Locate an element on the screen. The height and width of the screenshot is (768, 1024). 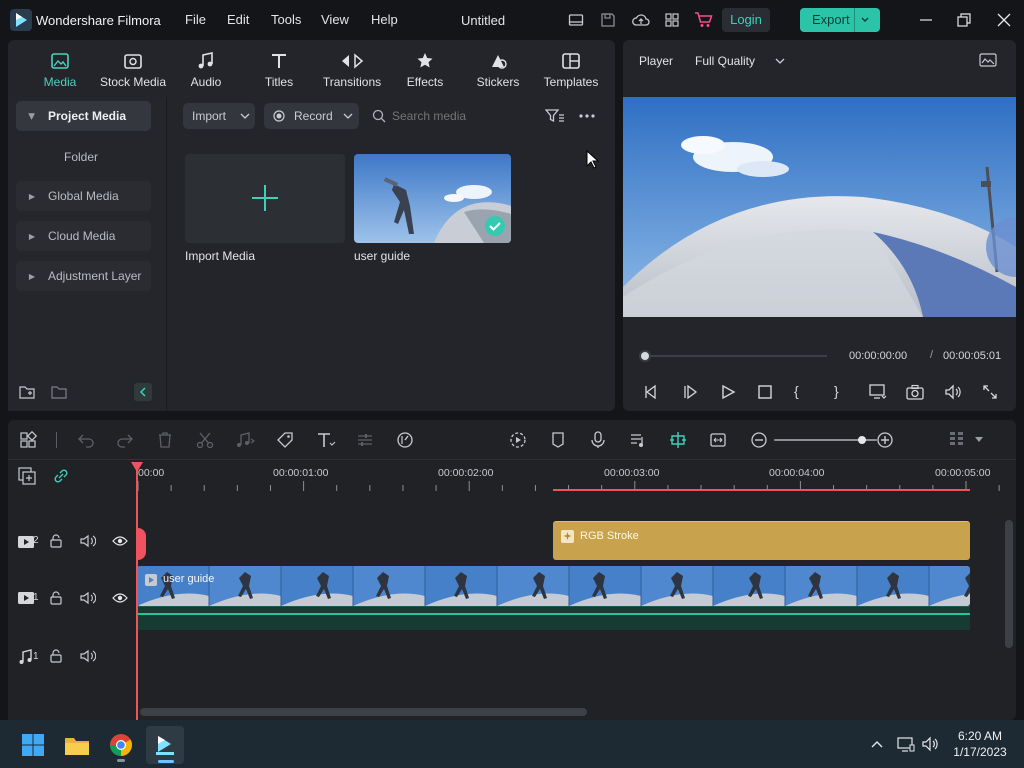
effect-clip: RGB Stroke is located at coordinates (761, 540).